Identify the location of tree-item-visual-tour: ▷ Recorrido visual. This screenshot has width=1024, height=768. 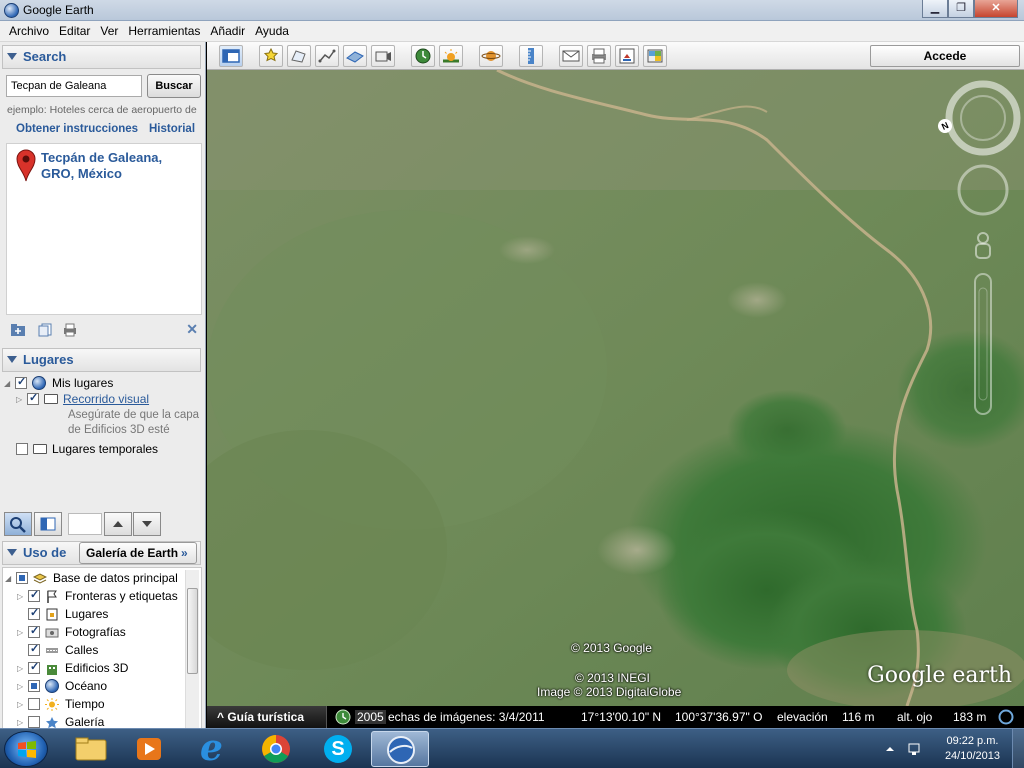
(82, 399).